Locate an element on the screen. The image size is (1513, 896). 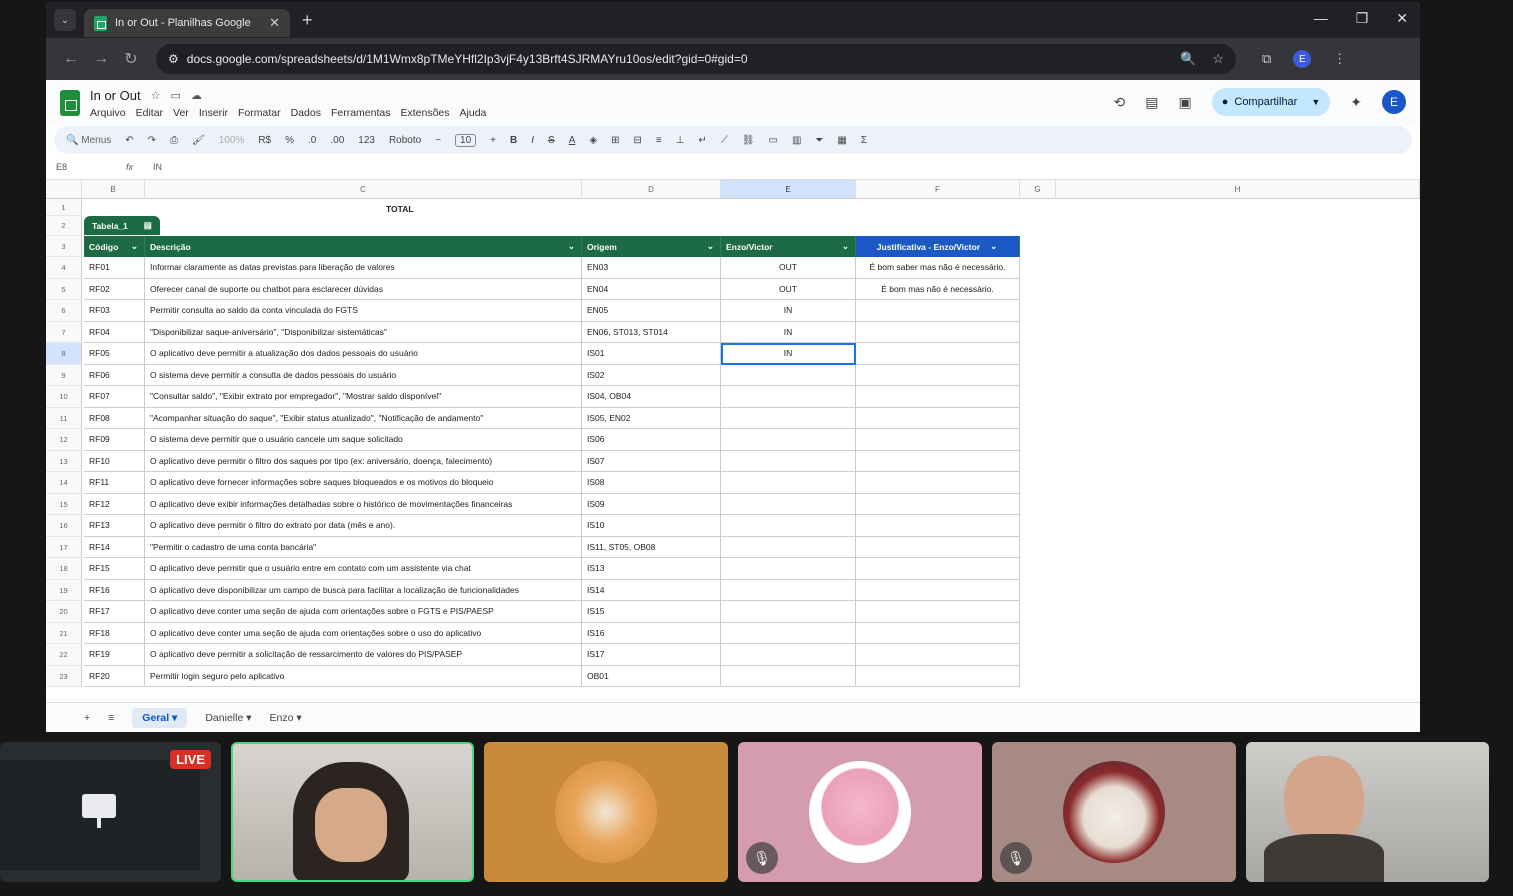
all-sheets-icon: ≡ is located at coordinates (111, 718).